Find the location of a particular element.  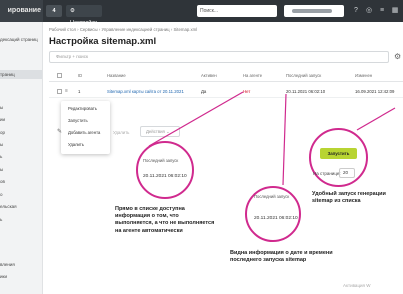

menu-icon: ≡ is located at coordinates (382, 11).